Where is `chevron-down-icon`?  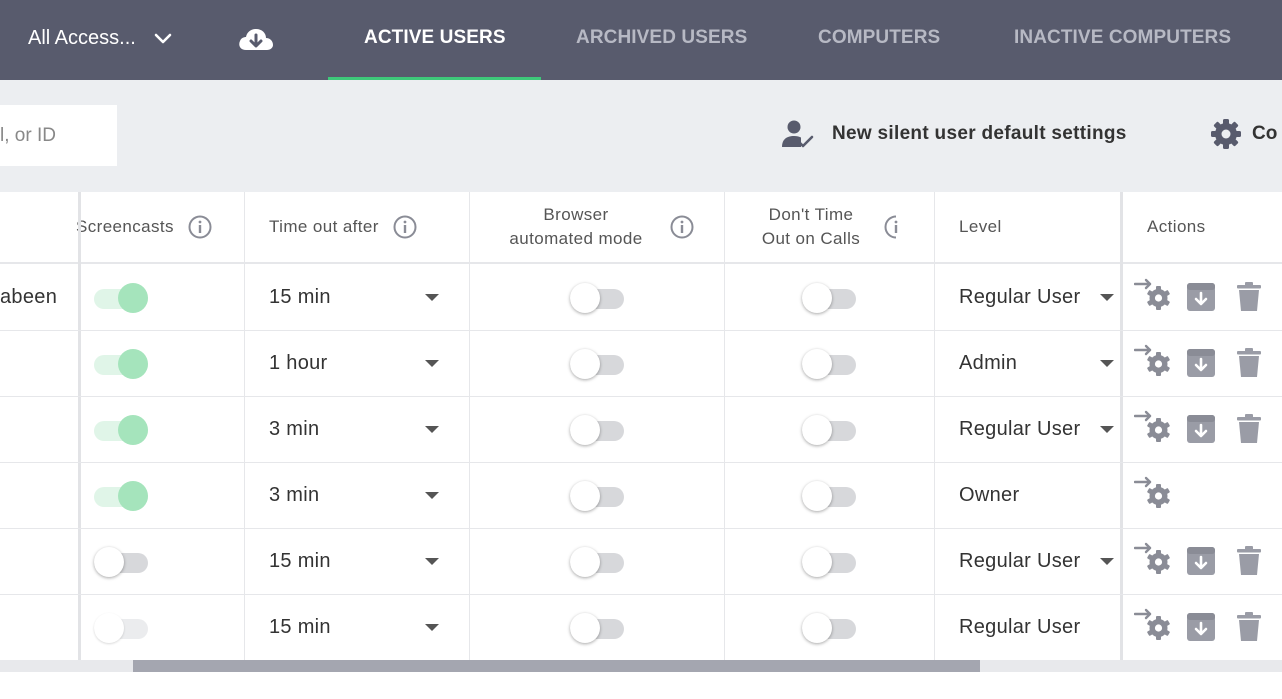 chevron-down-icon is located at coordinates (163, 38).